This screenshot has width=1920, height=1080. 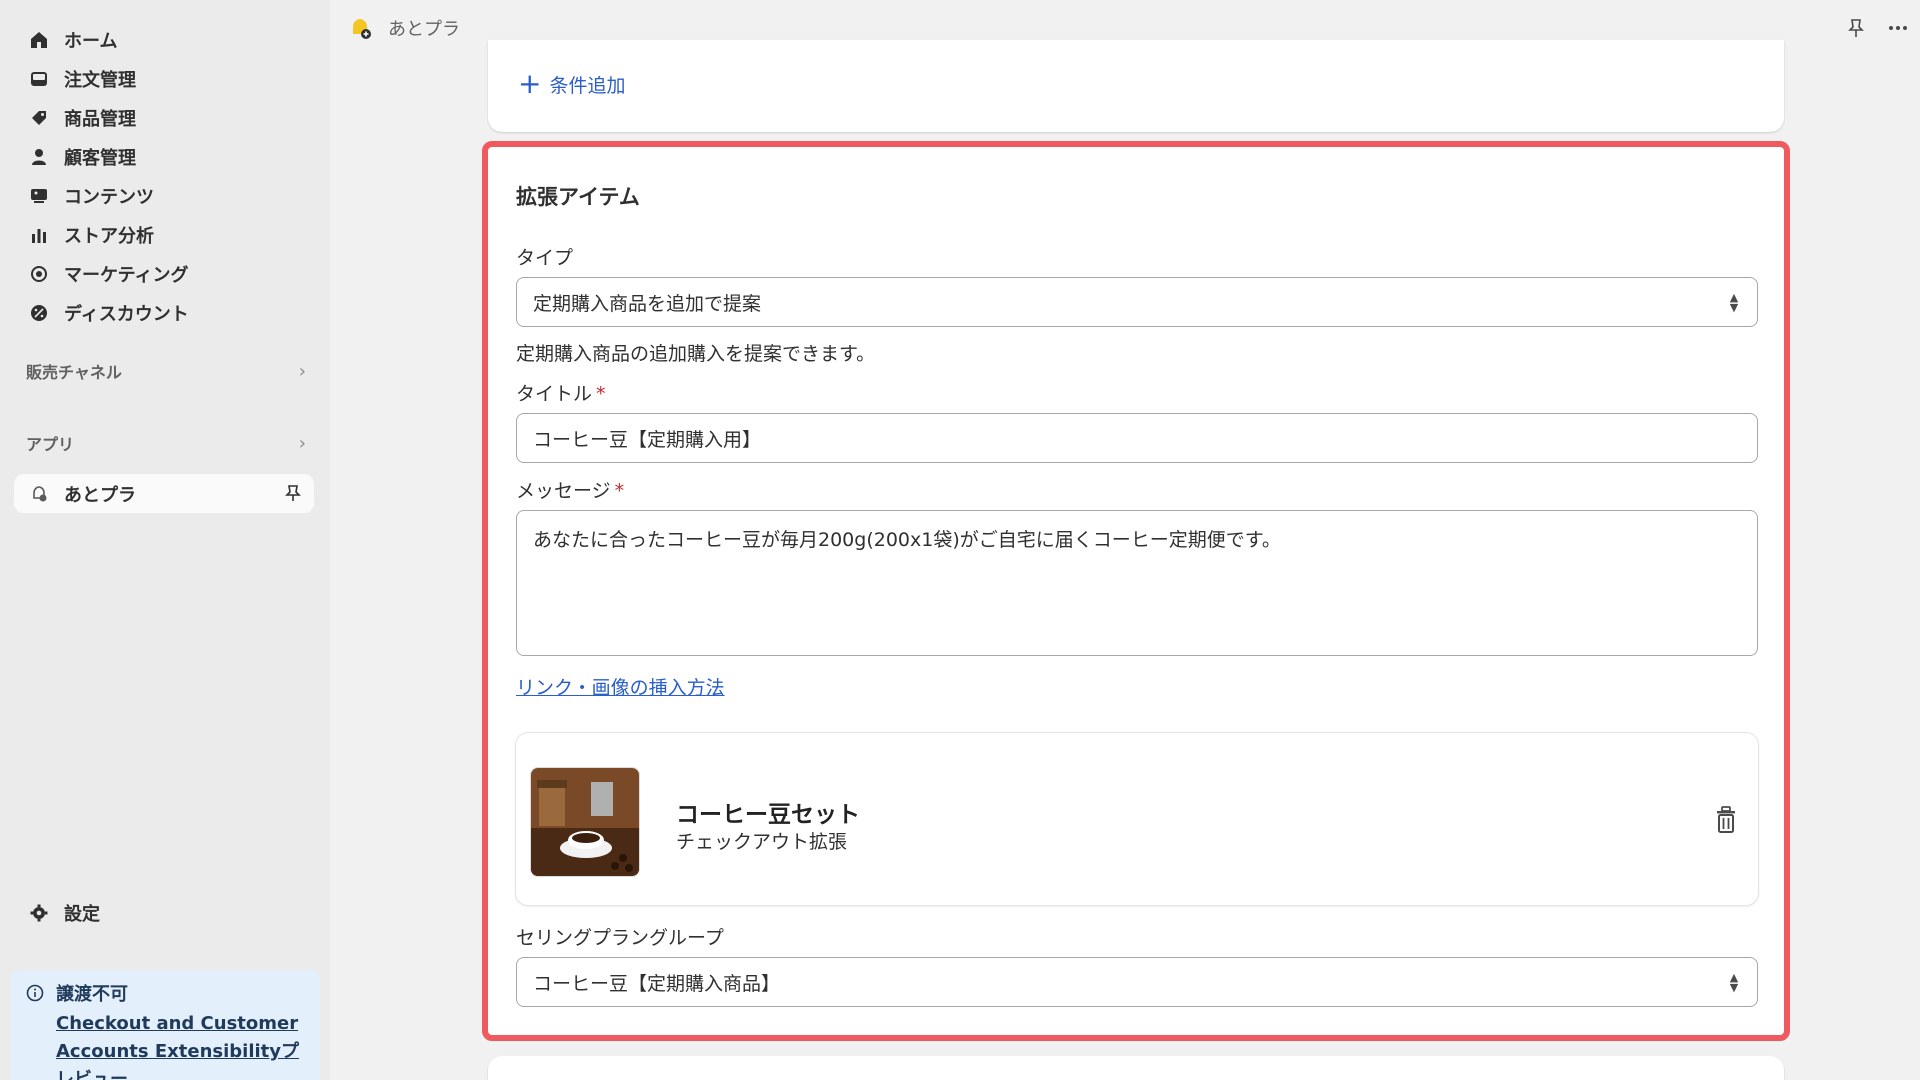 I want to click on type-label: タイプ, so click(x=545, y=258).